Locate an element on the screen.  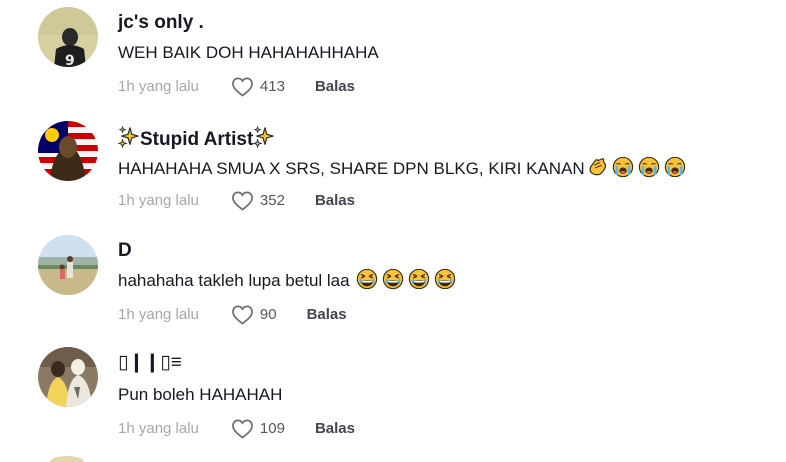
comment-text: Pun boleh HAHAHAH is located at coordinates (200, 394).